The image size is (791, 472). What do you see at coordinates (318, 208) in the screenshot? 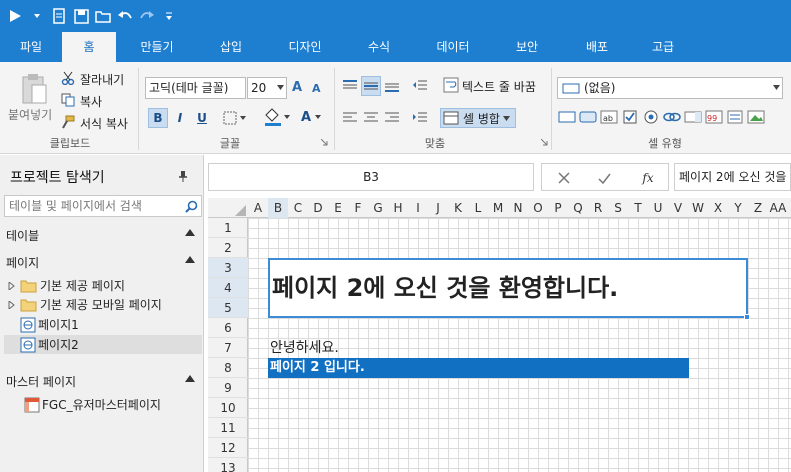
I see `column-header-cell: D` at bounding box center [318, 208].